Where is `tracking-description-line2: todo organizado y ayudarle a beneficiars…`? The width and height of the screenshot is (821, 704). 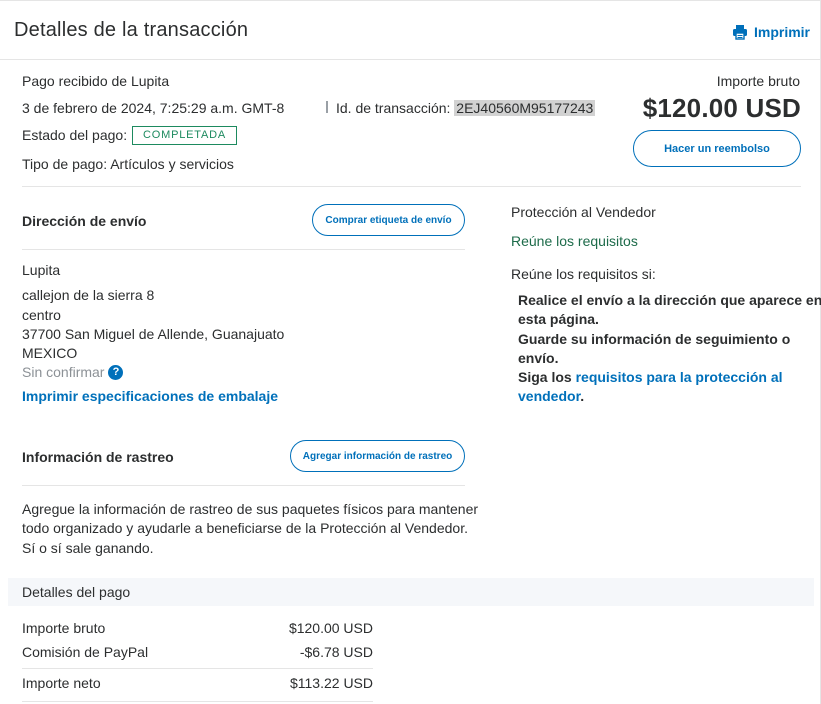 tracking-description-line2: todo organizado y ayudarle a beneficiars… is located at coordinates (245, 528).